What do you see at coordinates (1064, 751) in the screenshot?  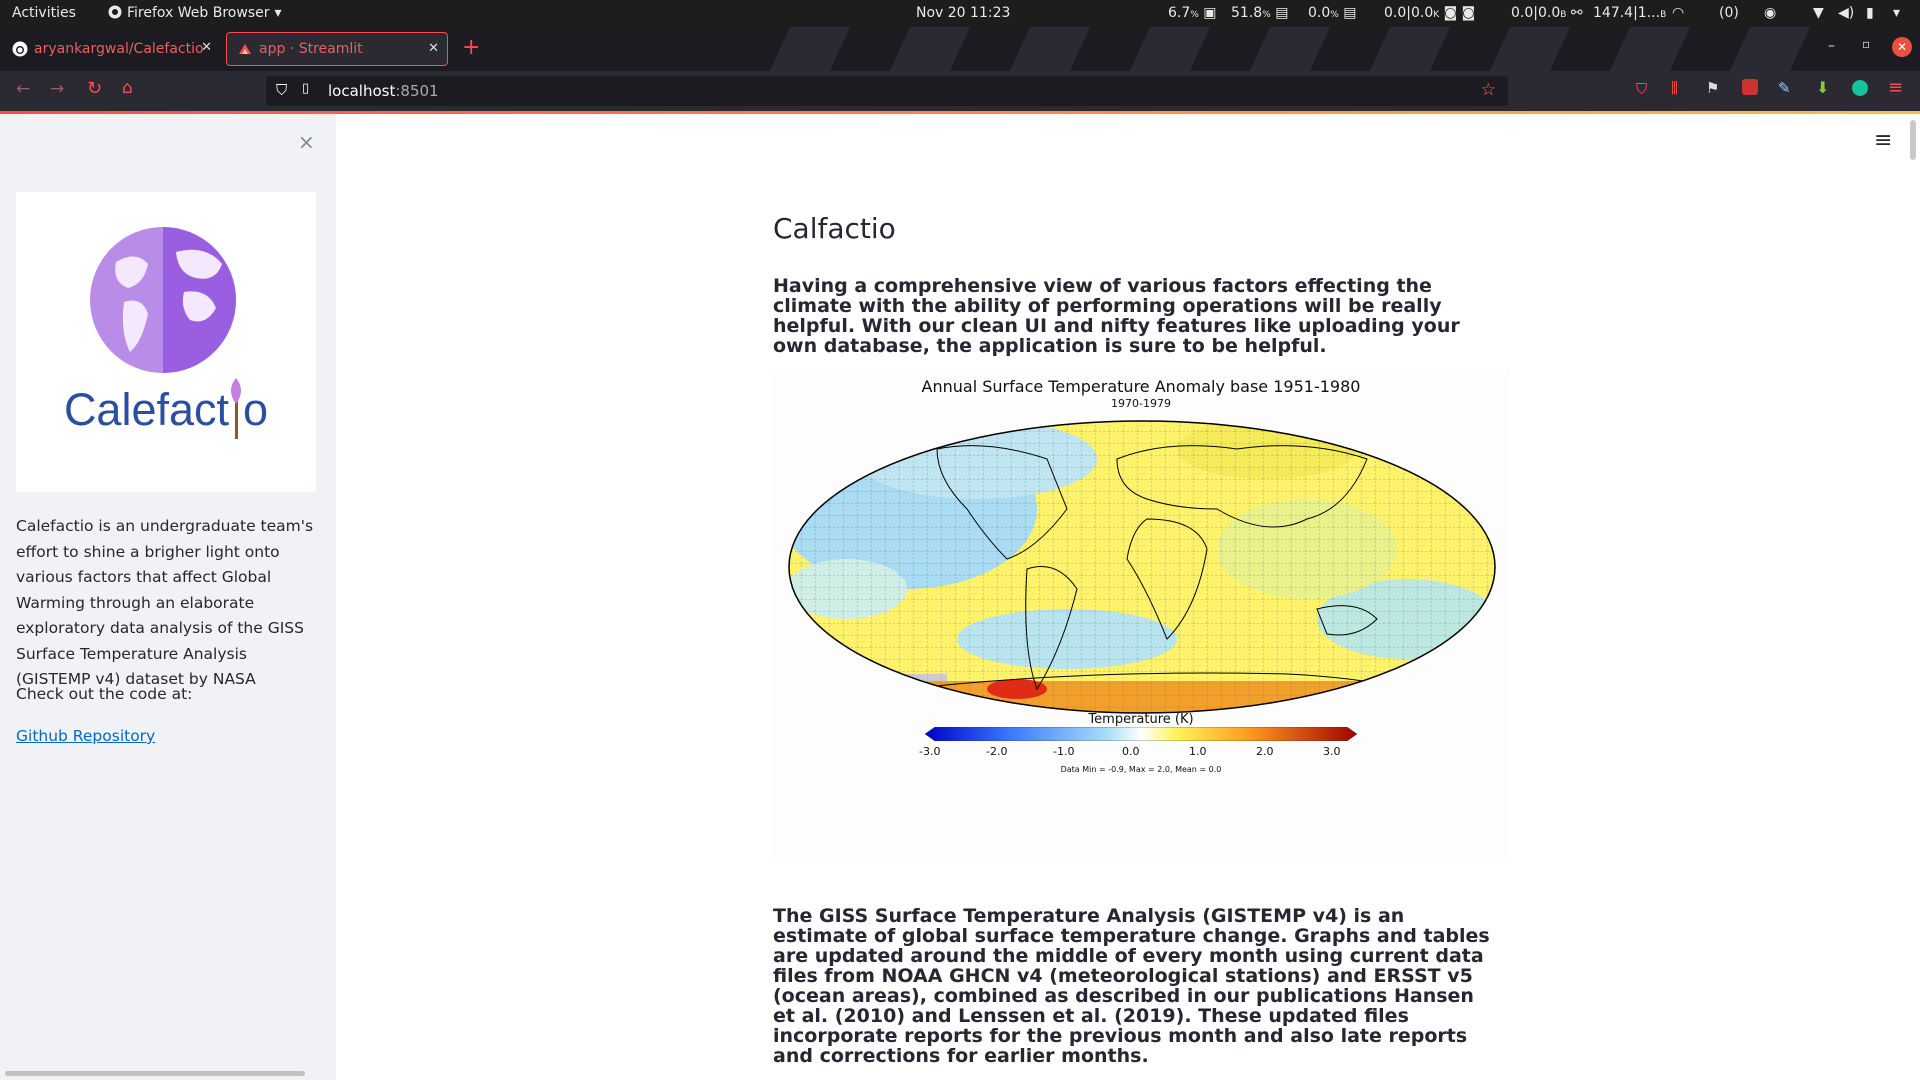 I see `colorbar-tick: -1.0` at bounding box center [1064, 751].